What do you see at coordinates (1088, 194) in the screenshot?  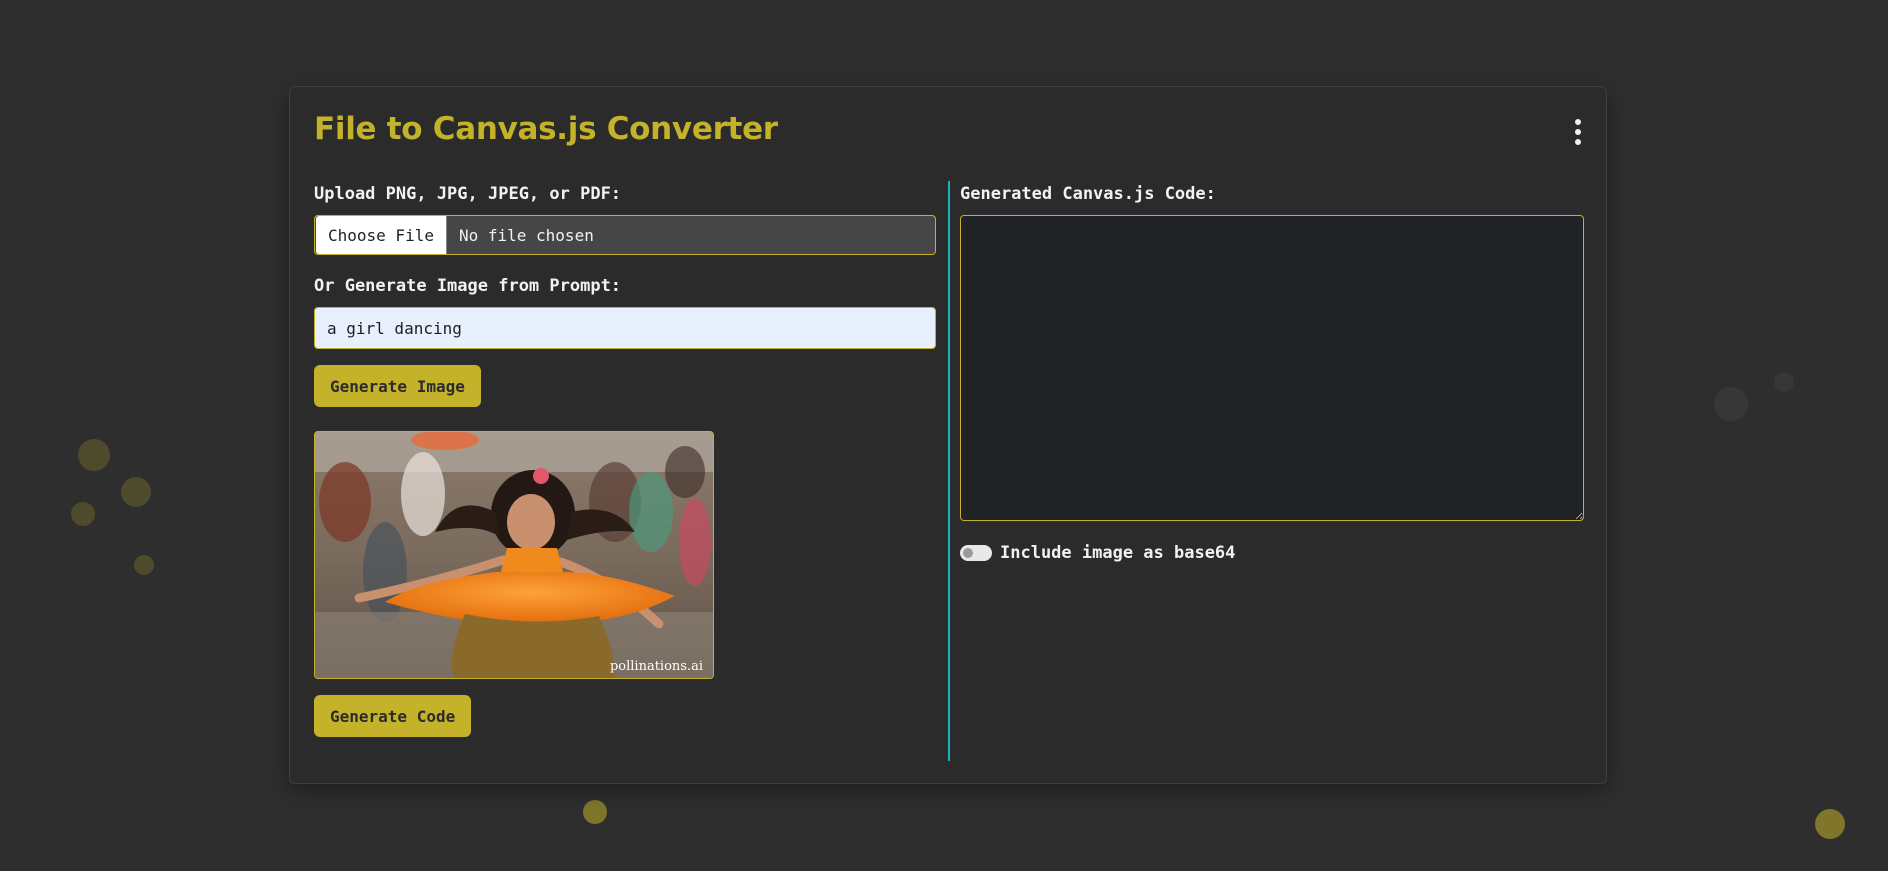 I see `output-label: Generated Canvas.js Code:` at bounding box center [1088, 194].